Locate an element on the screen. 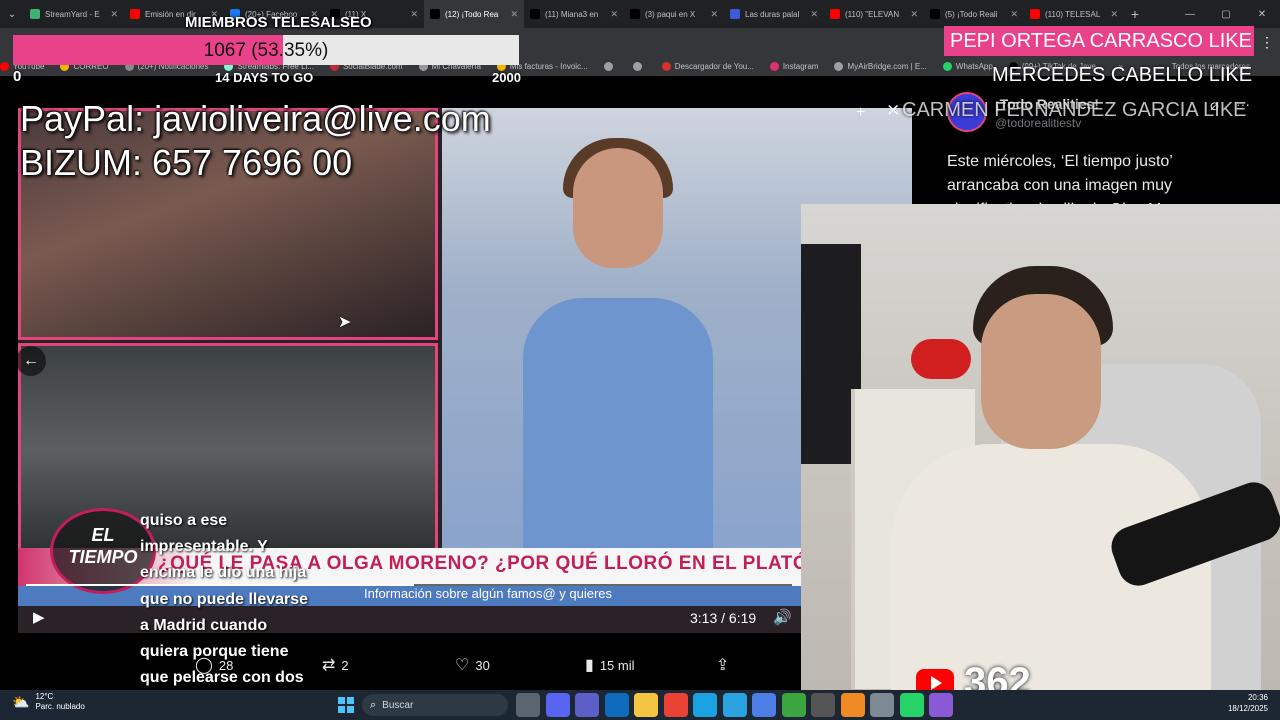 This screenshot has width=1280, height=720. weather-widget: ⛅ 12°C Parc. nublado is located at coordinates (48, 702).